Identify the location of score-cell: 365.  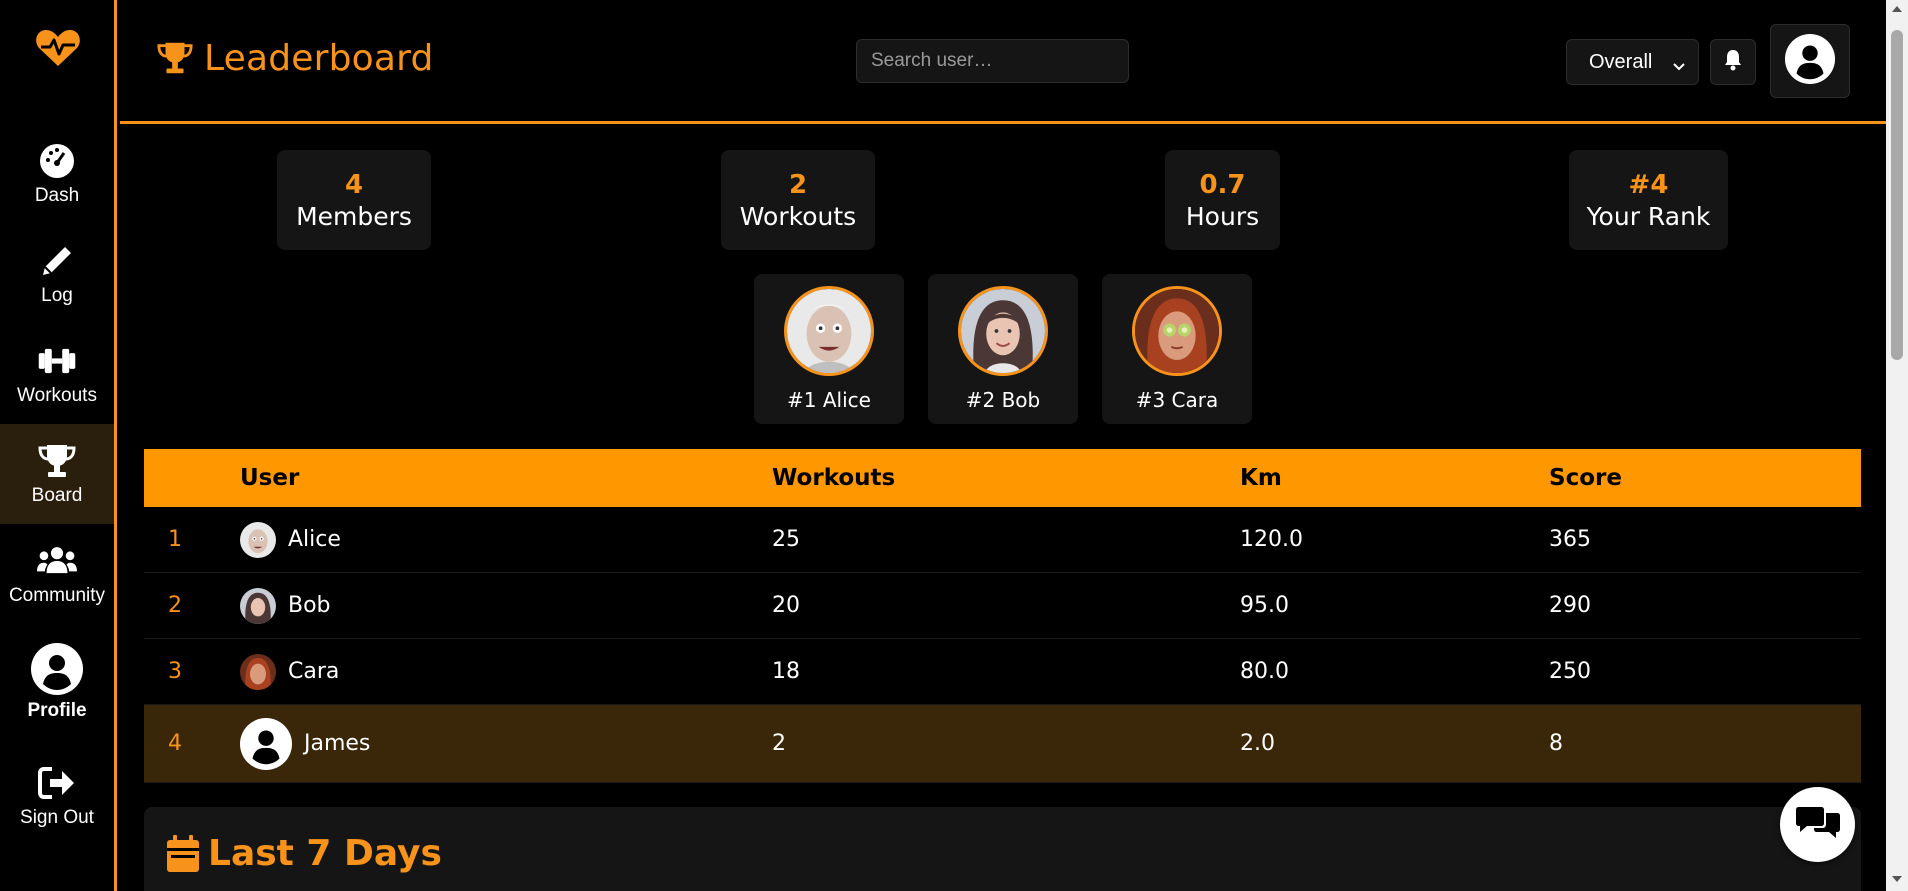
(1570, 539).